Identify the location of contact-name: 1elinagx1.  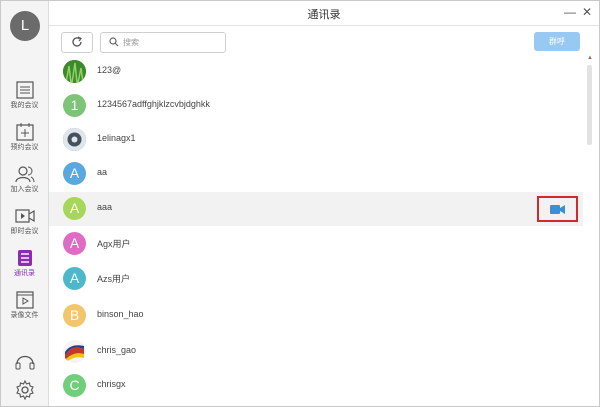
(116, 138).